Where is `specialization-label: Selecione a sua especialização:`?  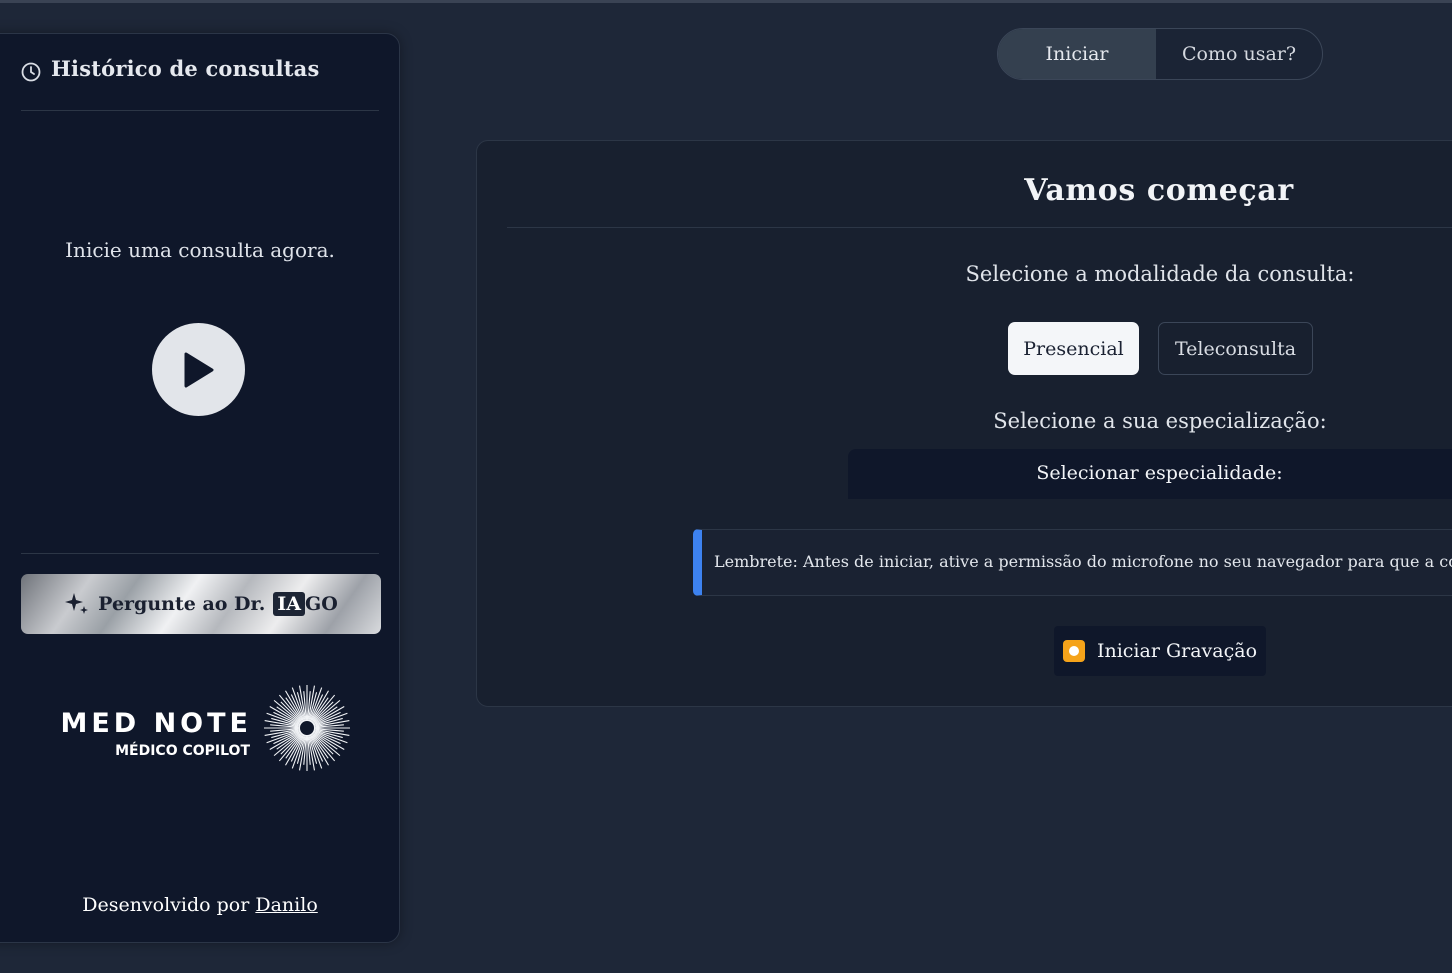
specialization-label: Selecione a sua especialização: is located at coordinates (1160, 421).